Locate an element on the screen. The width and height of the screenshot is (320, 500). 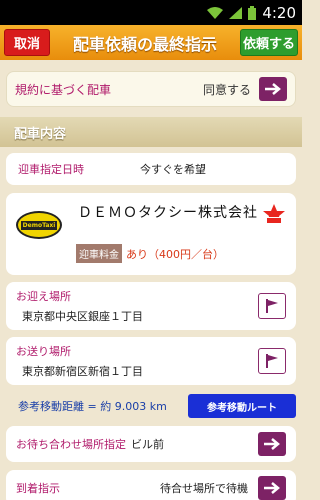
meeting-arrow-button is located at coordinates (272, 444).